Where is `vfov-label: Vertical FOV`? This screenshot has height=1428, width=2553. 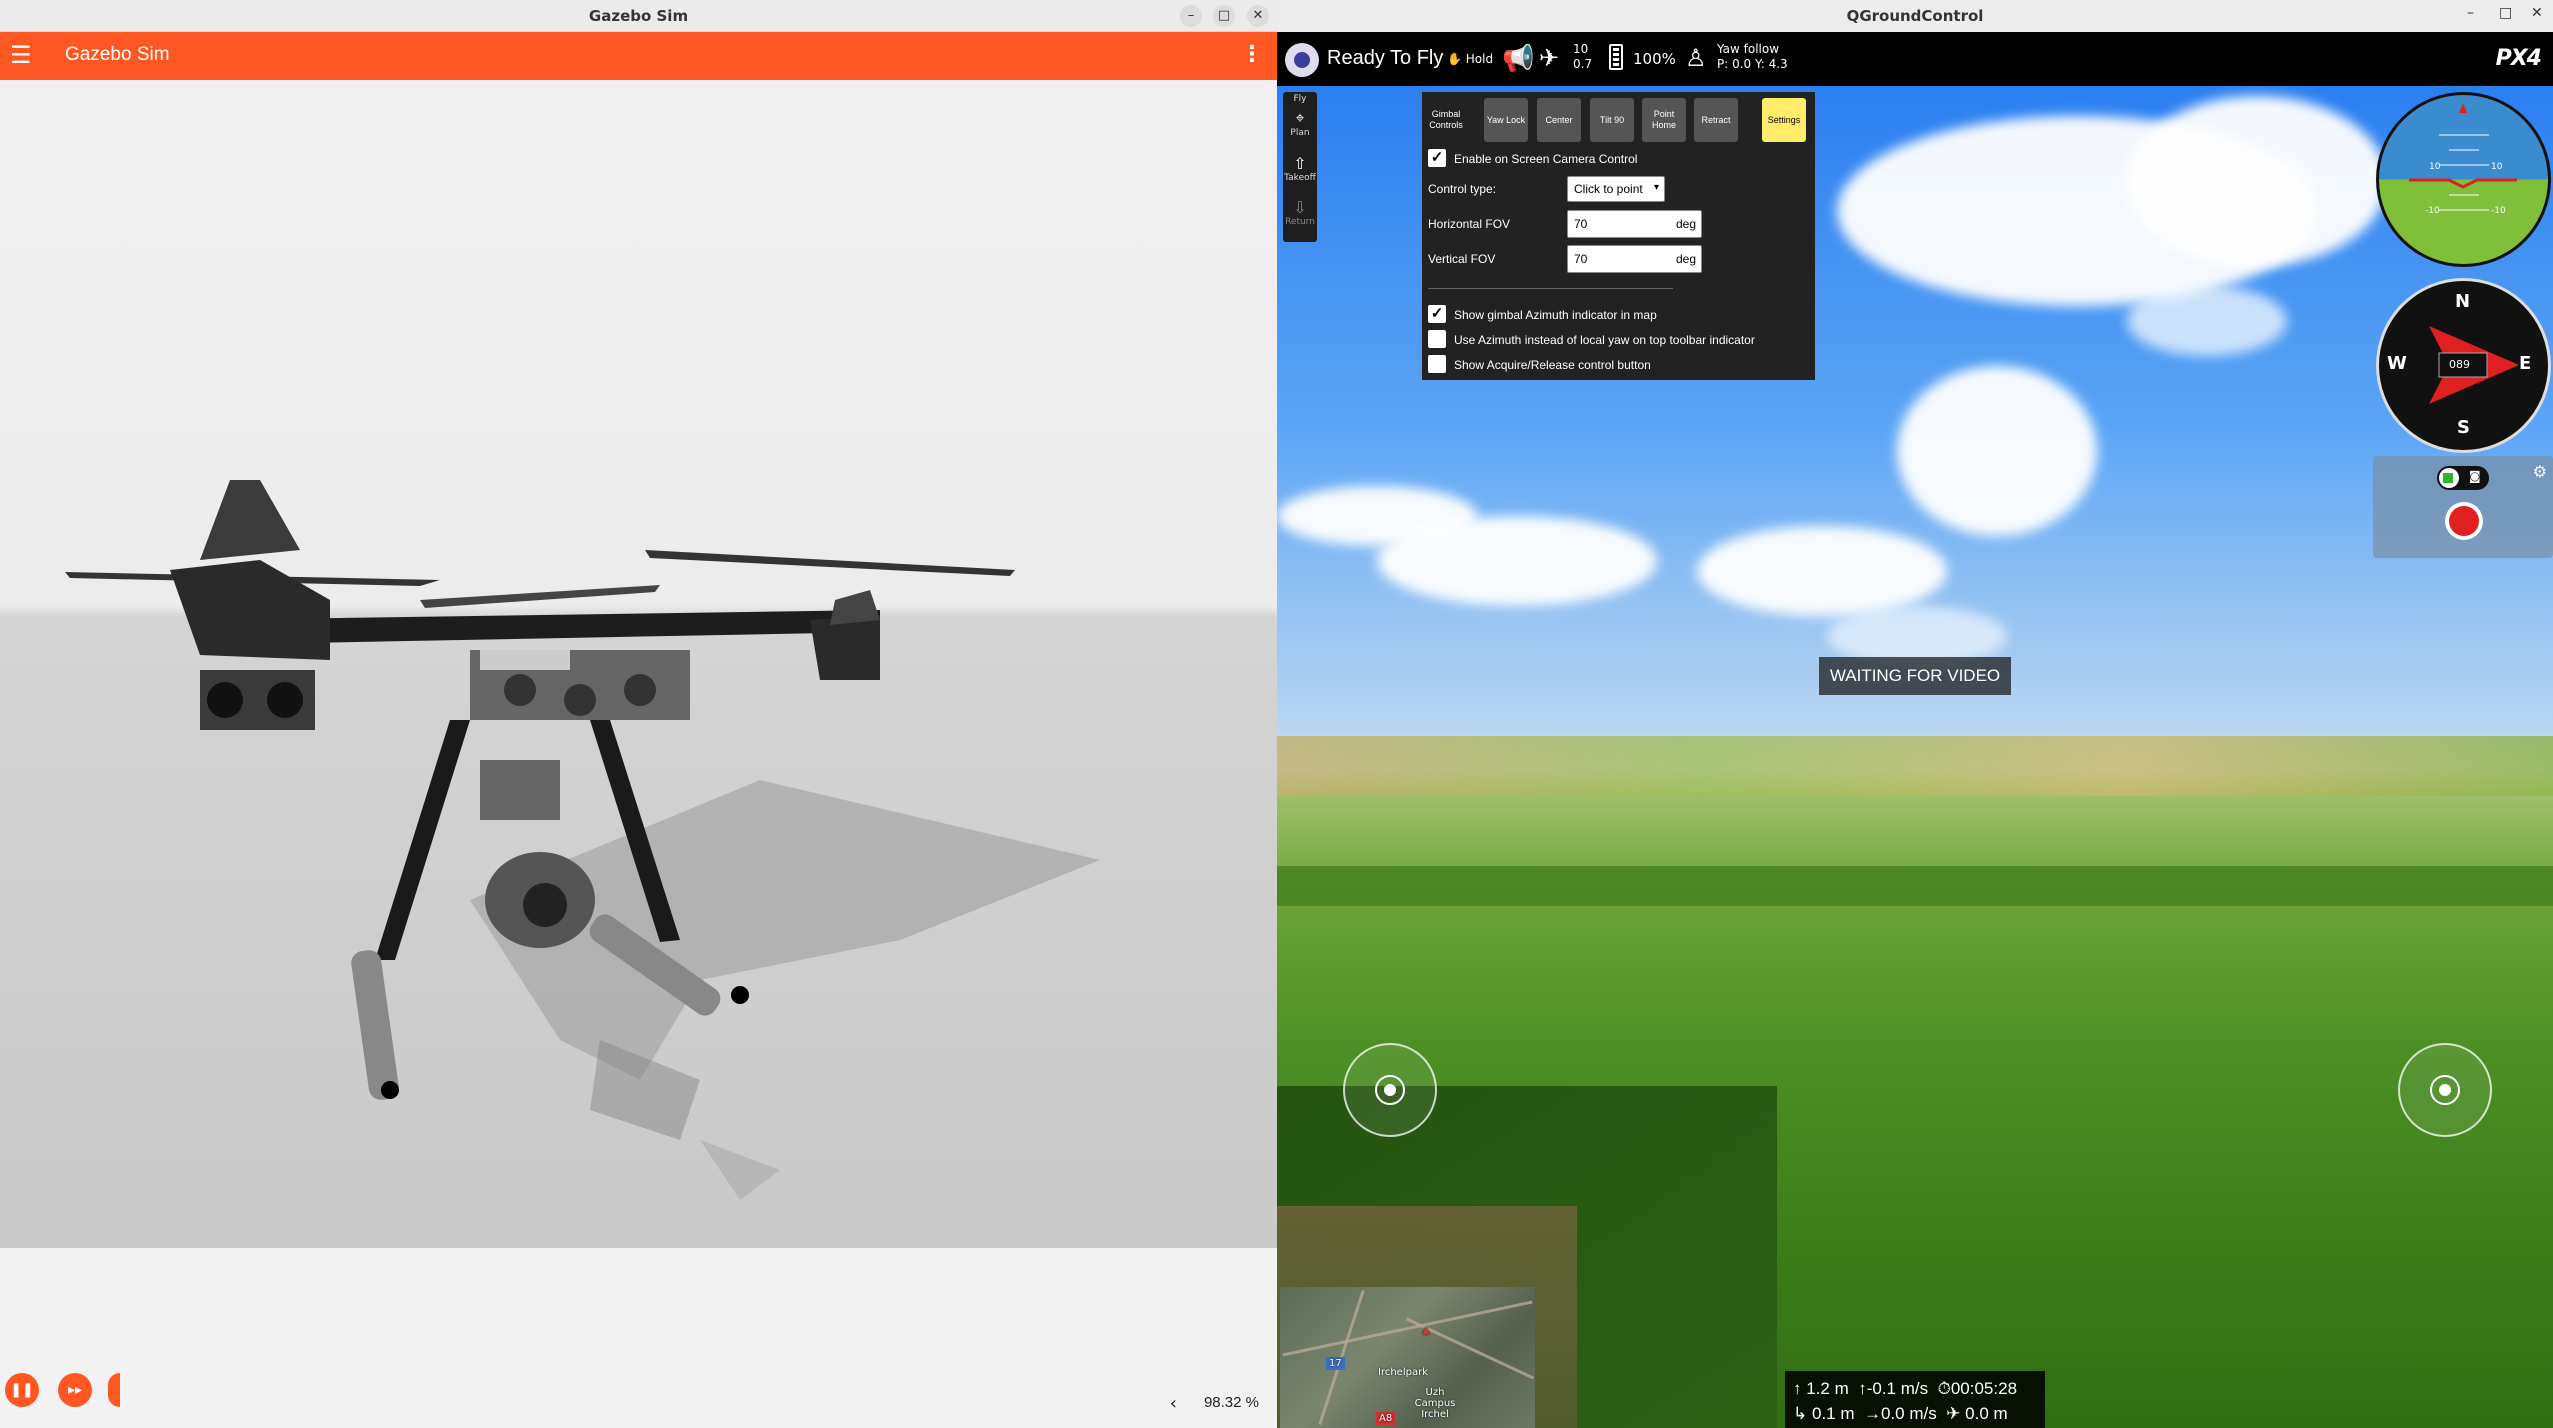 vfov-label: Vertical FOV is located at coordinates (1462, 259).